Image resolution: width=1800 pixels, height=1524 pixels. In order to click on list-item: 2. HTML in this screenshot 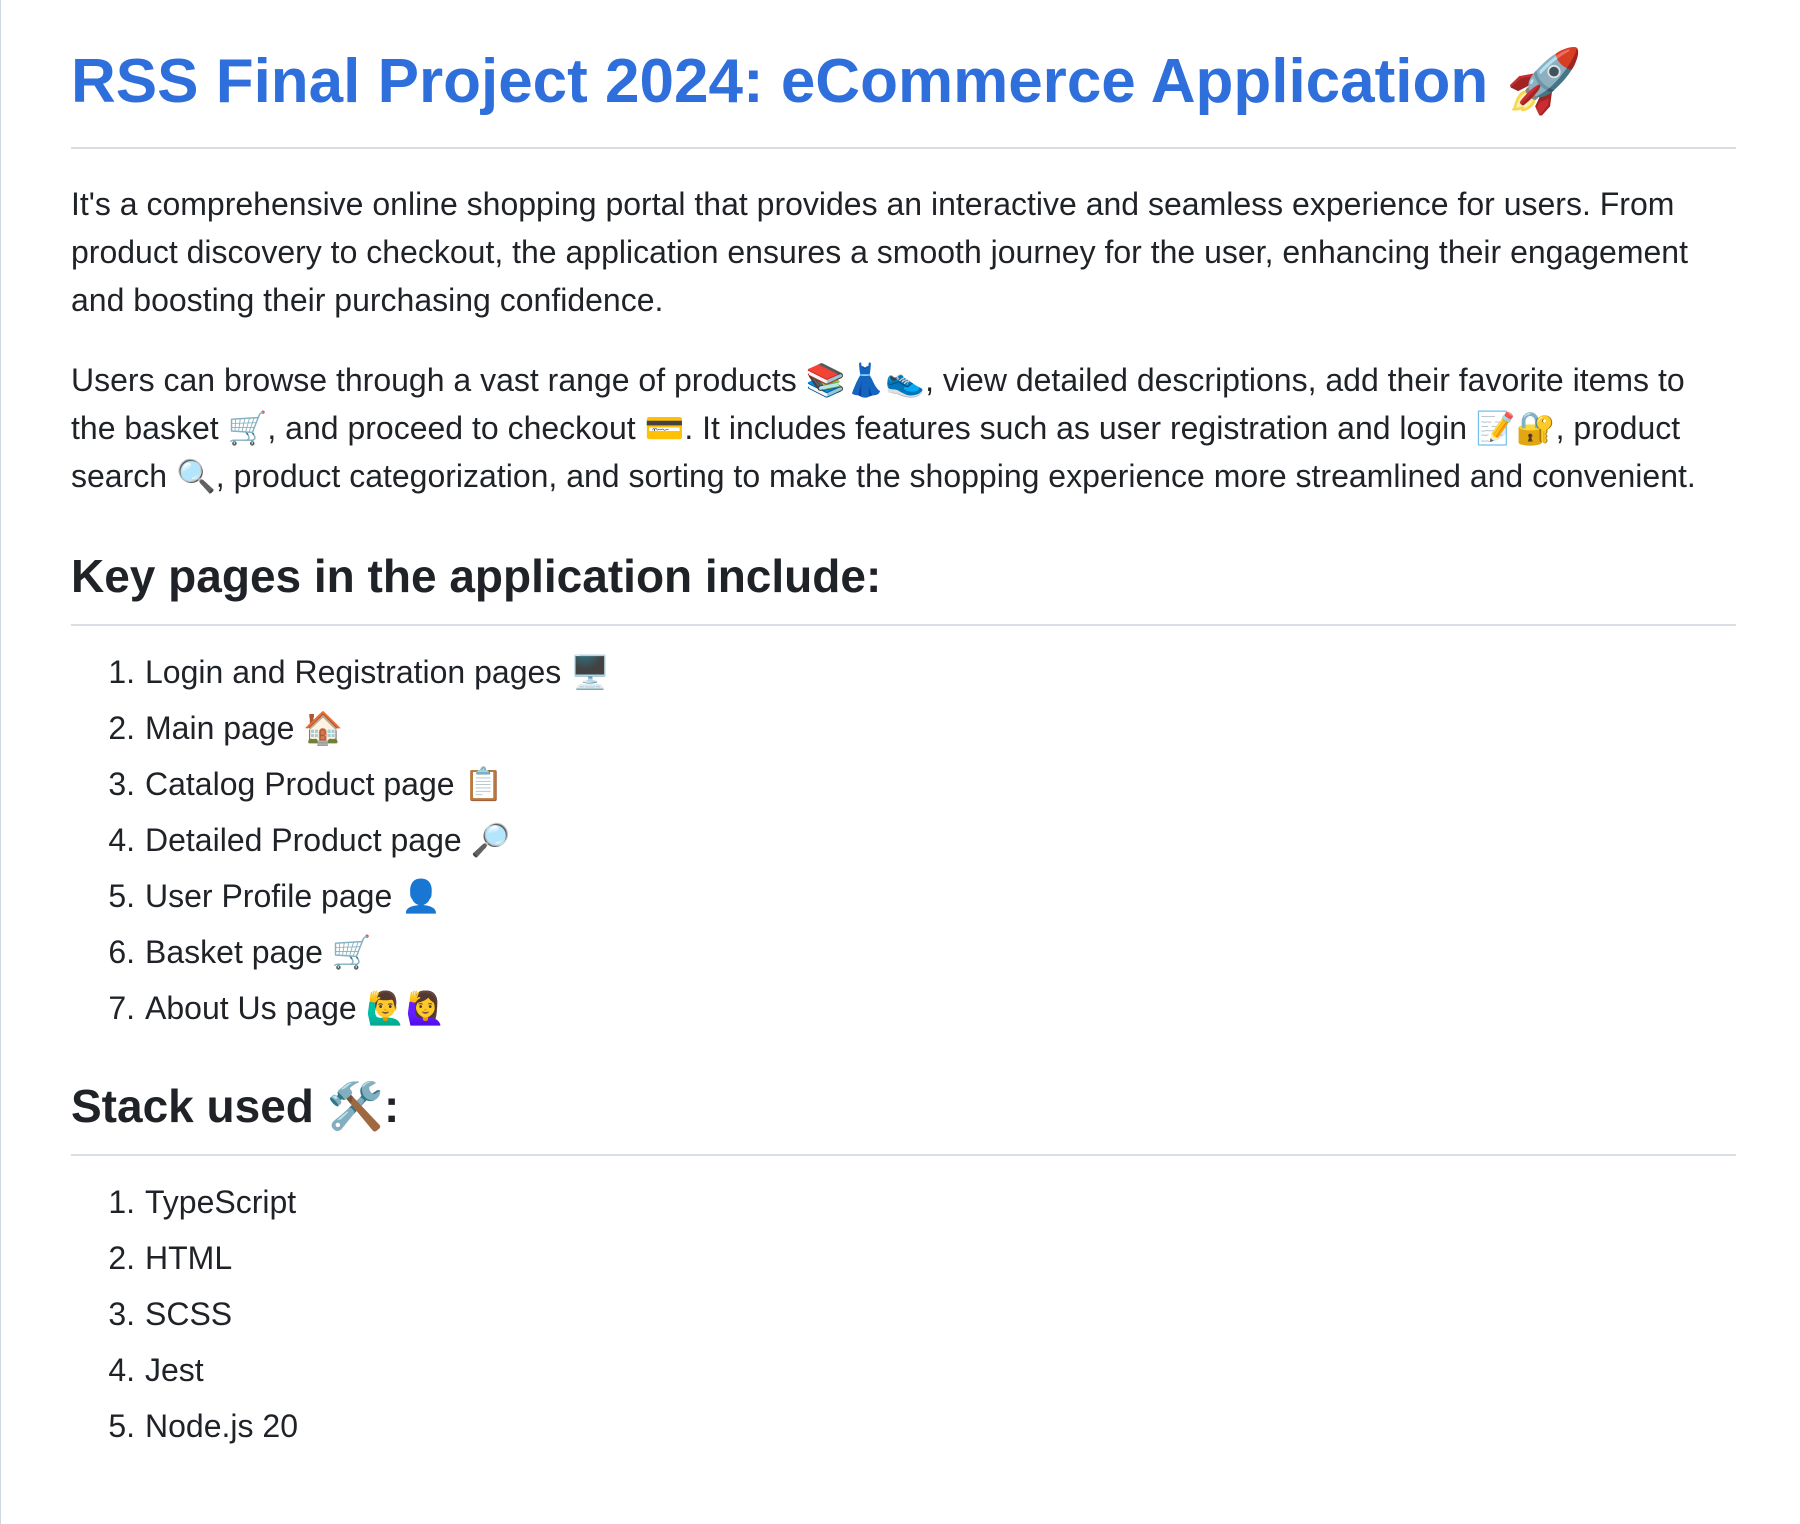, I will do `click(903, 1258)`.